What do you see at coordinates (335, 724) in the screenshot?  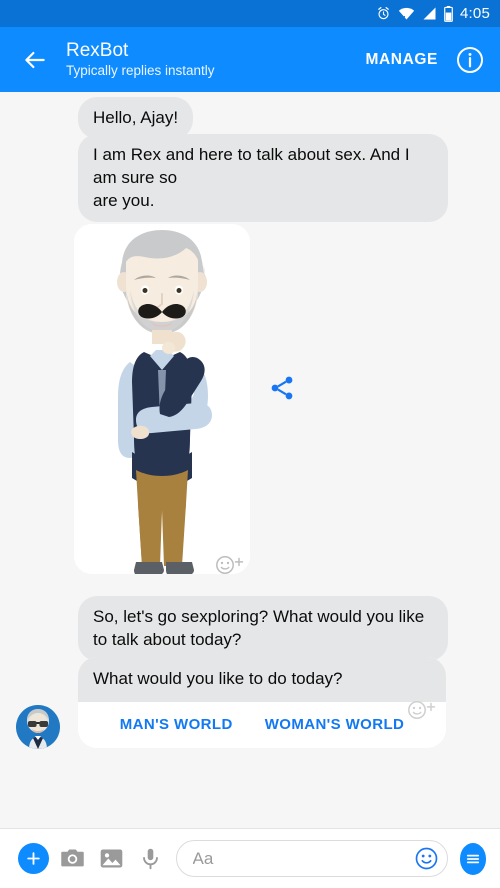 I see `womans-world-button: WOMAN'S WORLD` at bounding box center [335, 724].